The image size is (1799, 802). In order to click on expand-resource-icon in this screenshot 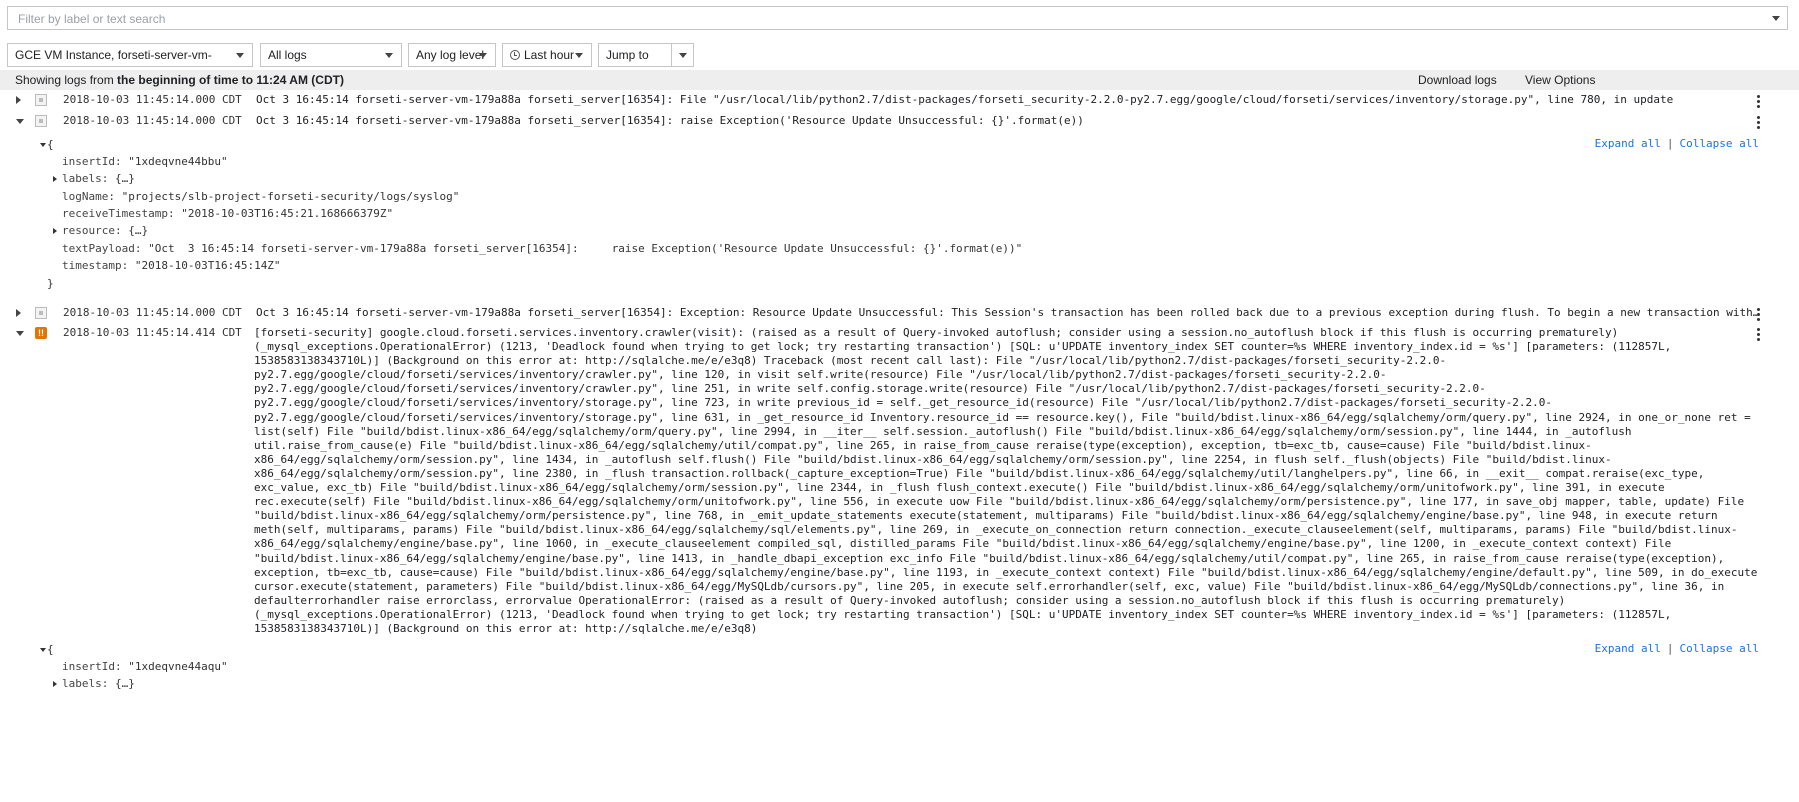, I will do `click(55, 231)`.